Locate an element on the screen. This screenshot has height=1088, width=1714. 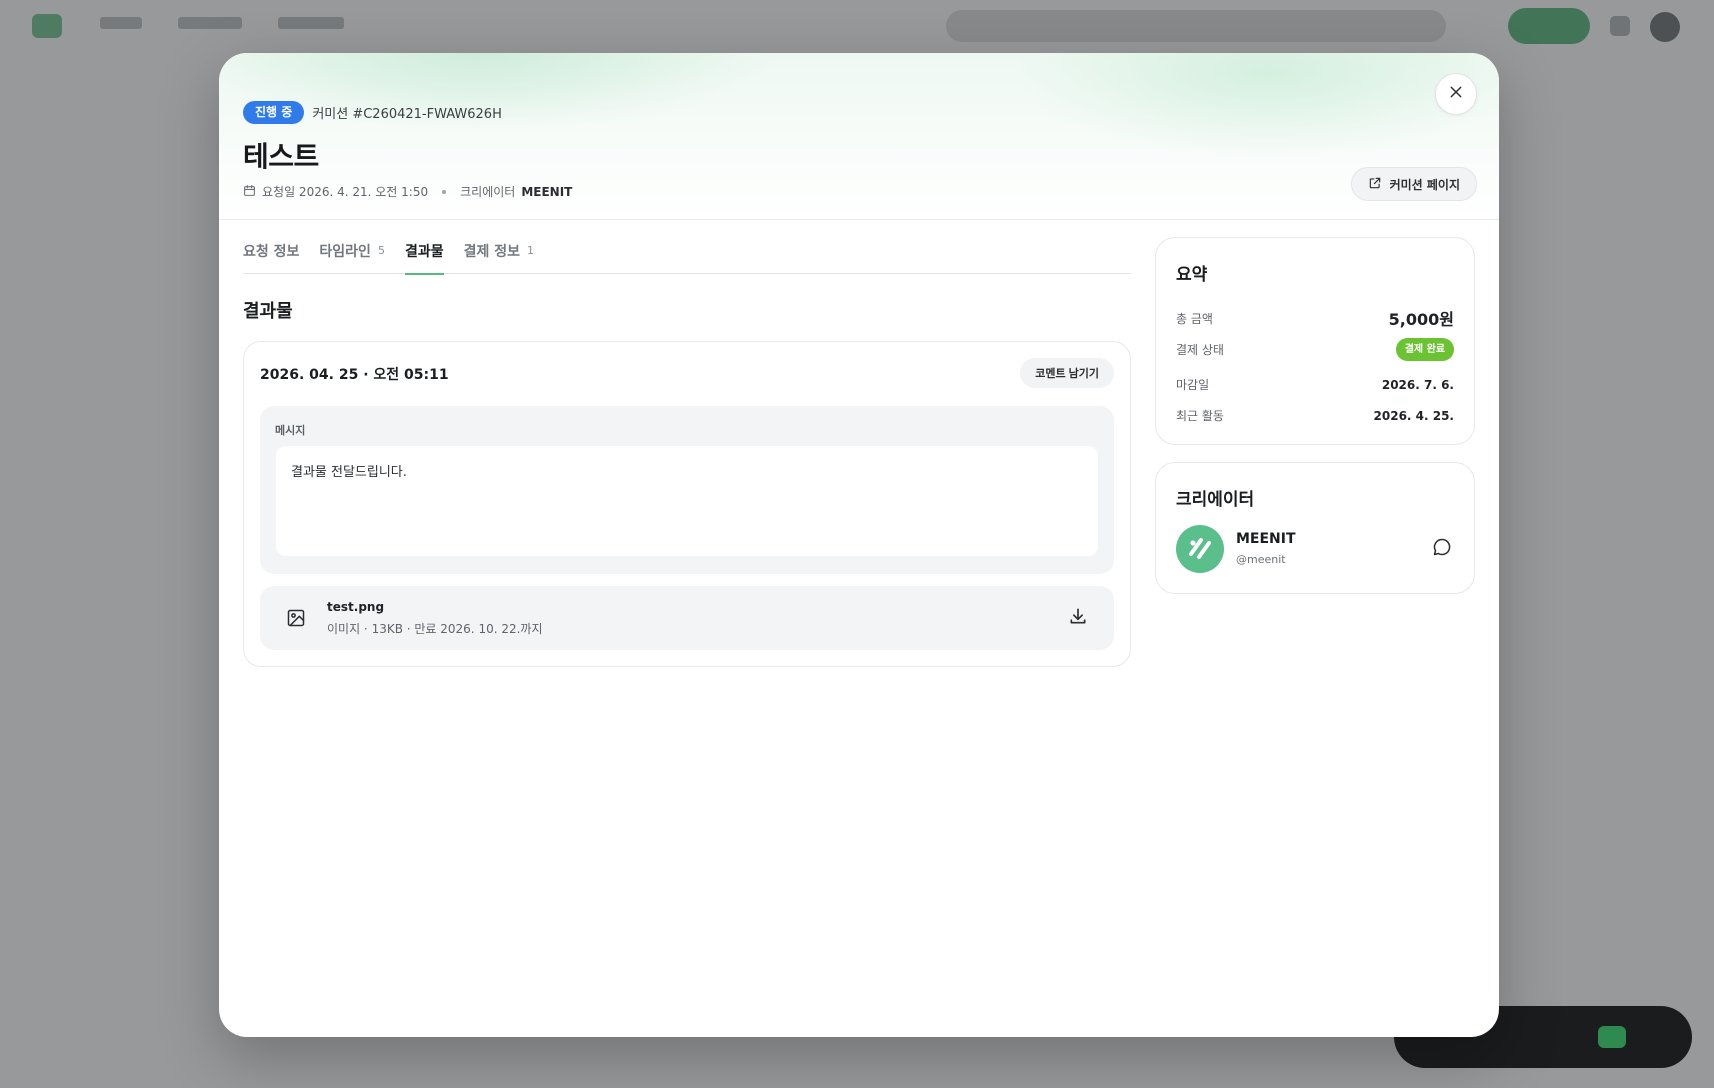
status-badge: 진행 중 is located at coordinates (274, 112).